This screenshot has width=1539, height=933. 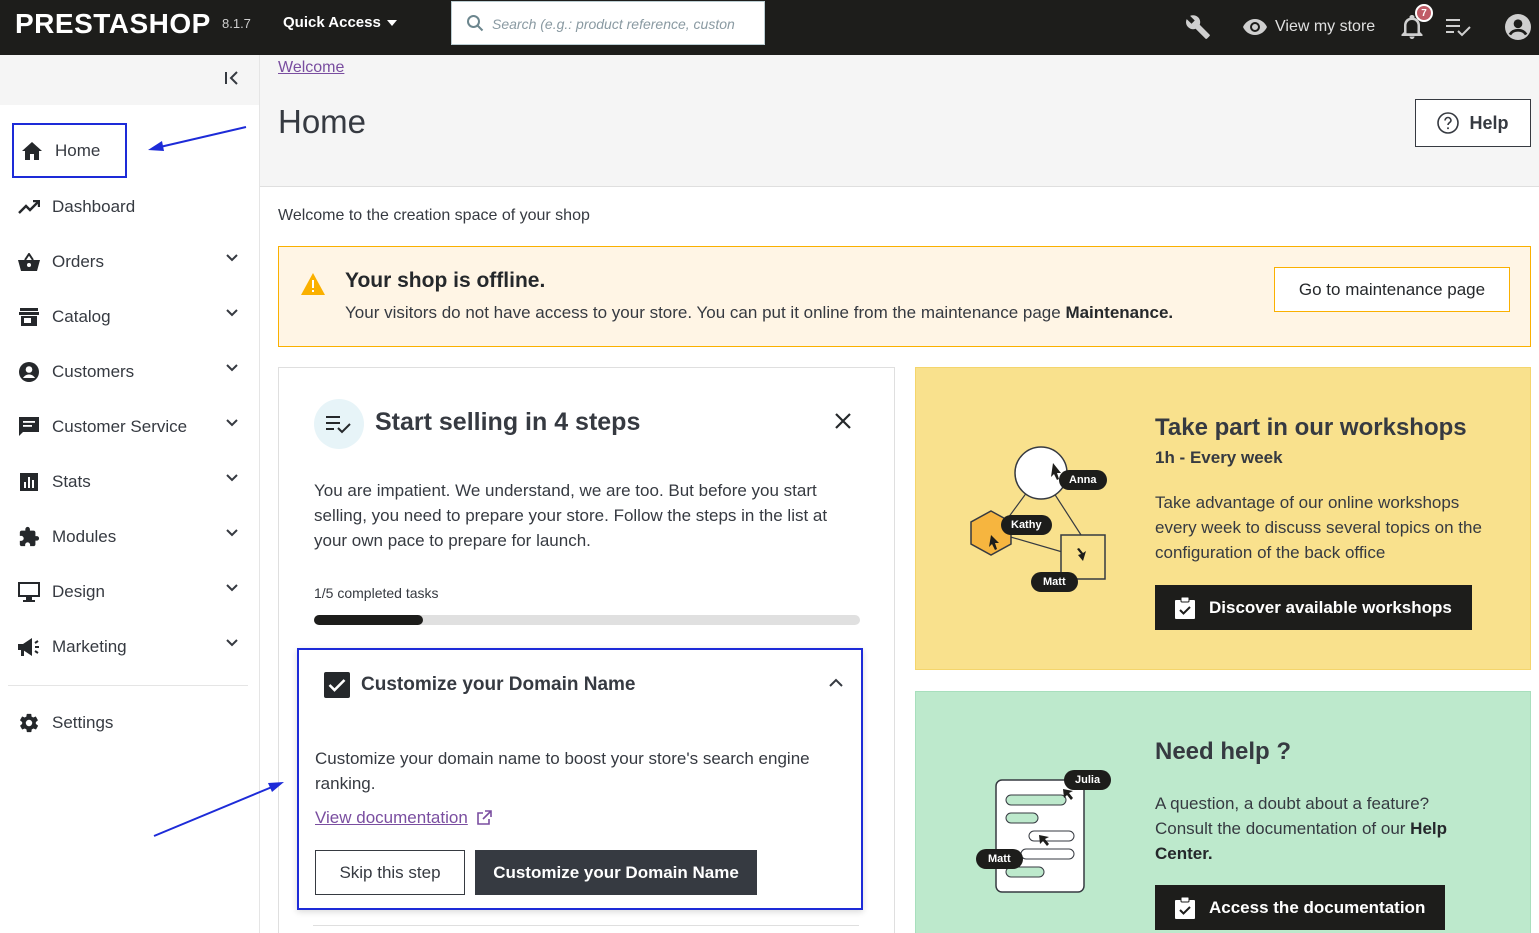 What do you see at coordinates (120, 426) in the screenshot?
I see `sidebar-item-label: Customer Service` at bounding box center [120, 426].